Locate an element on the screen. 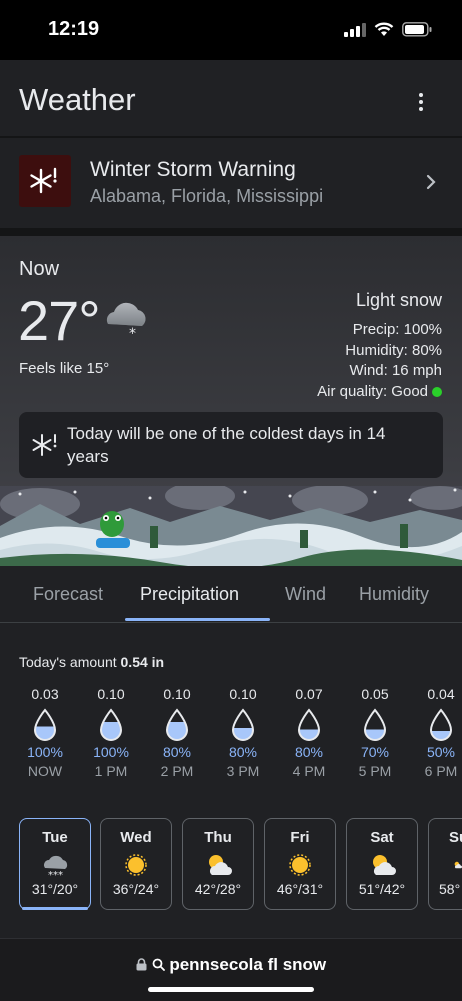 This screenshot has height=1001, width=462. hour-time: 1 PM is located at coordinates (111, 771).